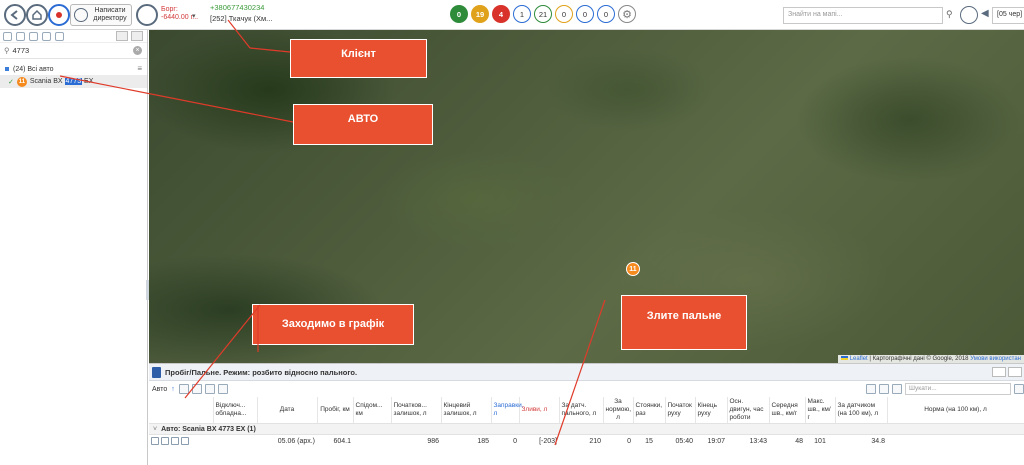 The width and height of the screenshot is (1024, 465). I want to click on checkbox-icon: ✓, so click(11, 82).